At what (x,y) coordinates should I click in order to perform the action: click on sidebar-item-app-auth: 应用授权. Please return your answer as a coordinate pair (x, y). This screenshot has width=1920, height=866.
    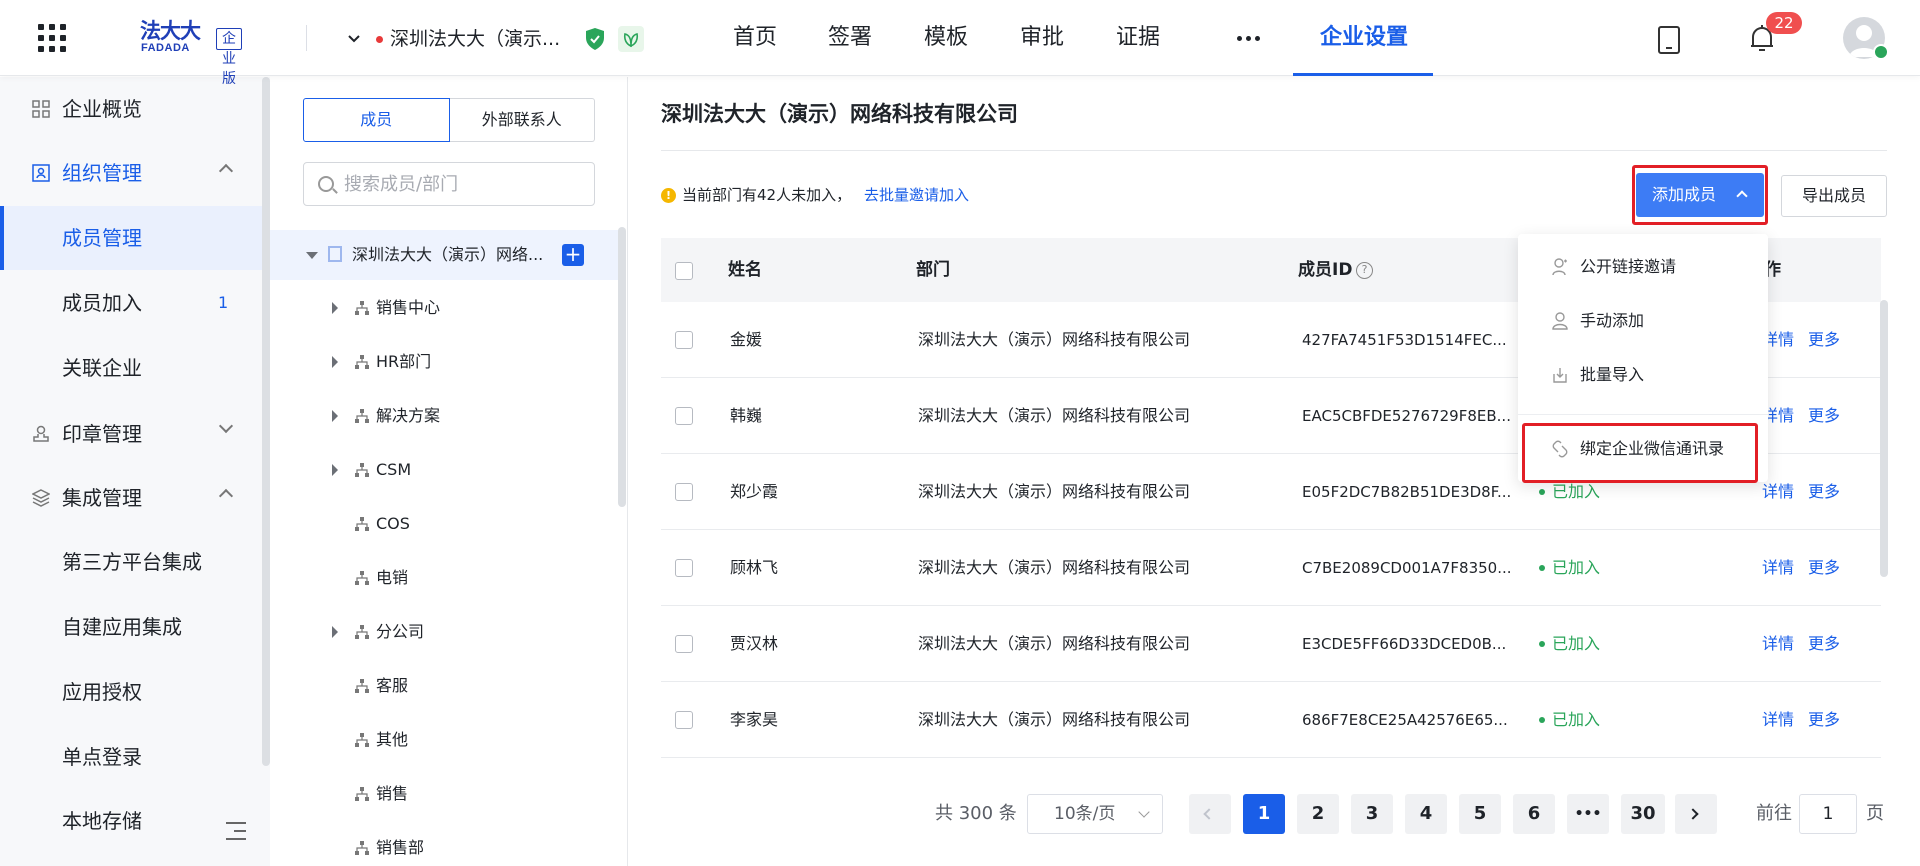
    Looking at the image, I should click on (131, 692).